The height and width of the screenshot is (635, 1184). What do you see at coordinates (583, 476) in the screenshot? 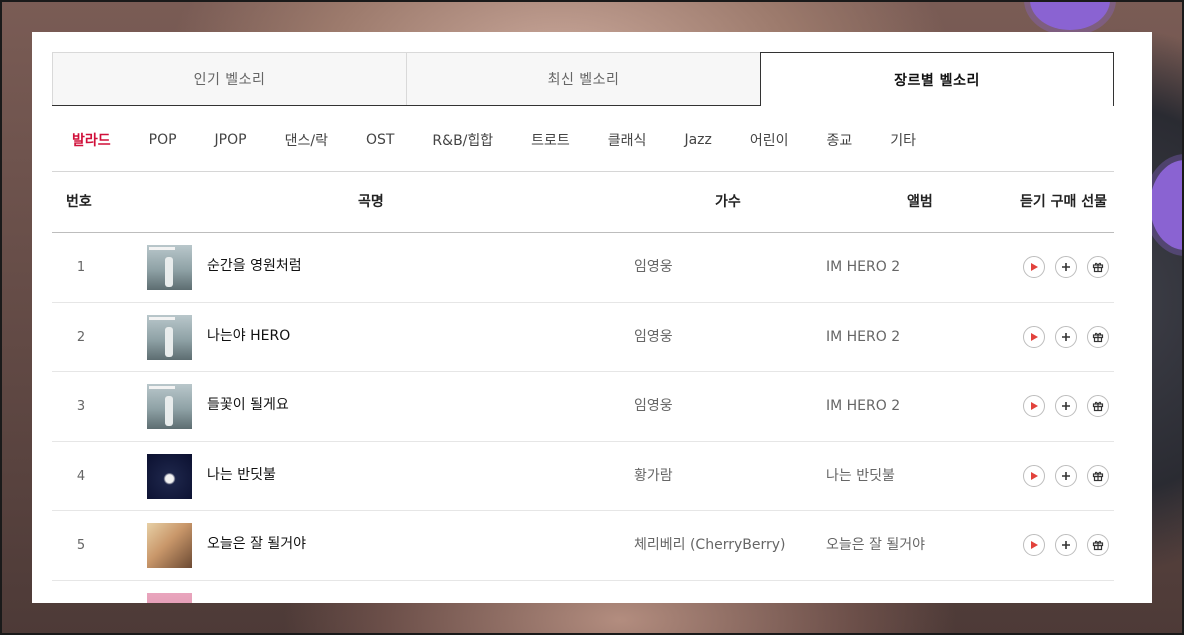
I see `table-row: 4 나는 반딧불 황가람 나는 반딧불` at bounding box center [583, 476].